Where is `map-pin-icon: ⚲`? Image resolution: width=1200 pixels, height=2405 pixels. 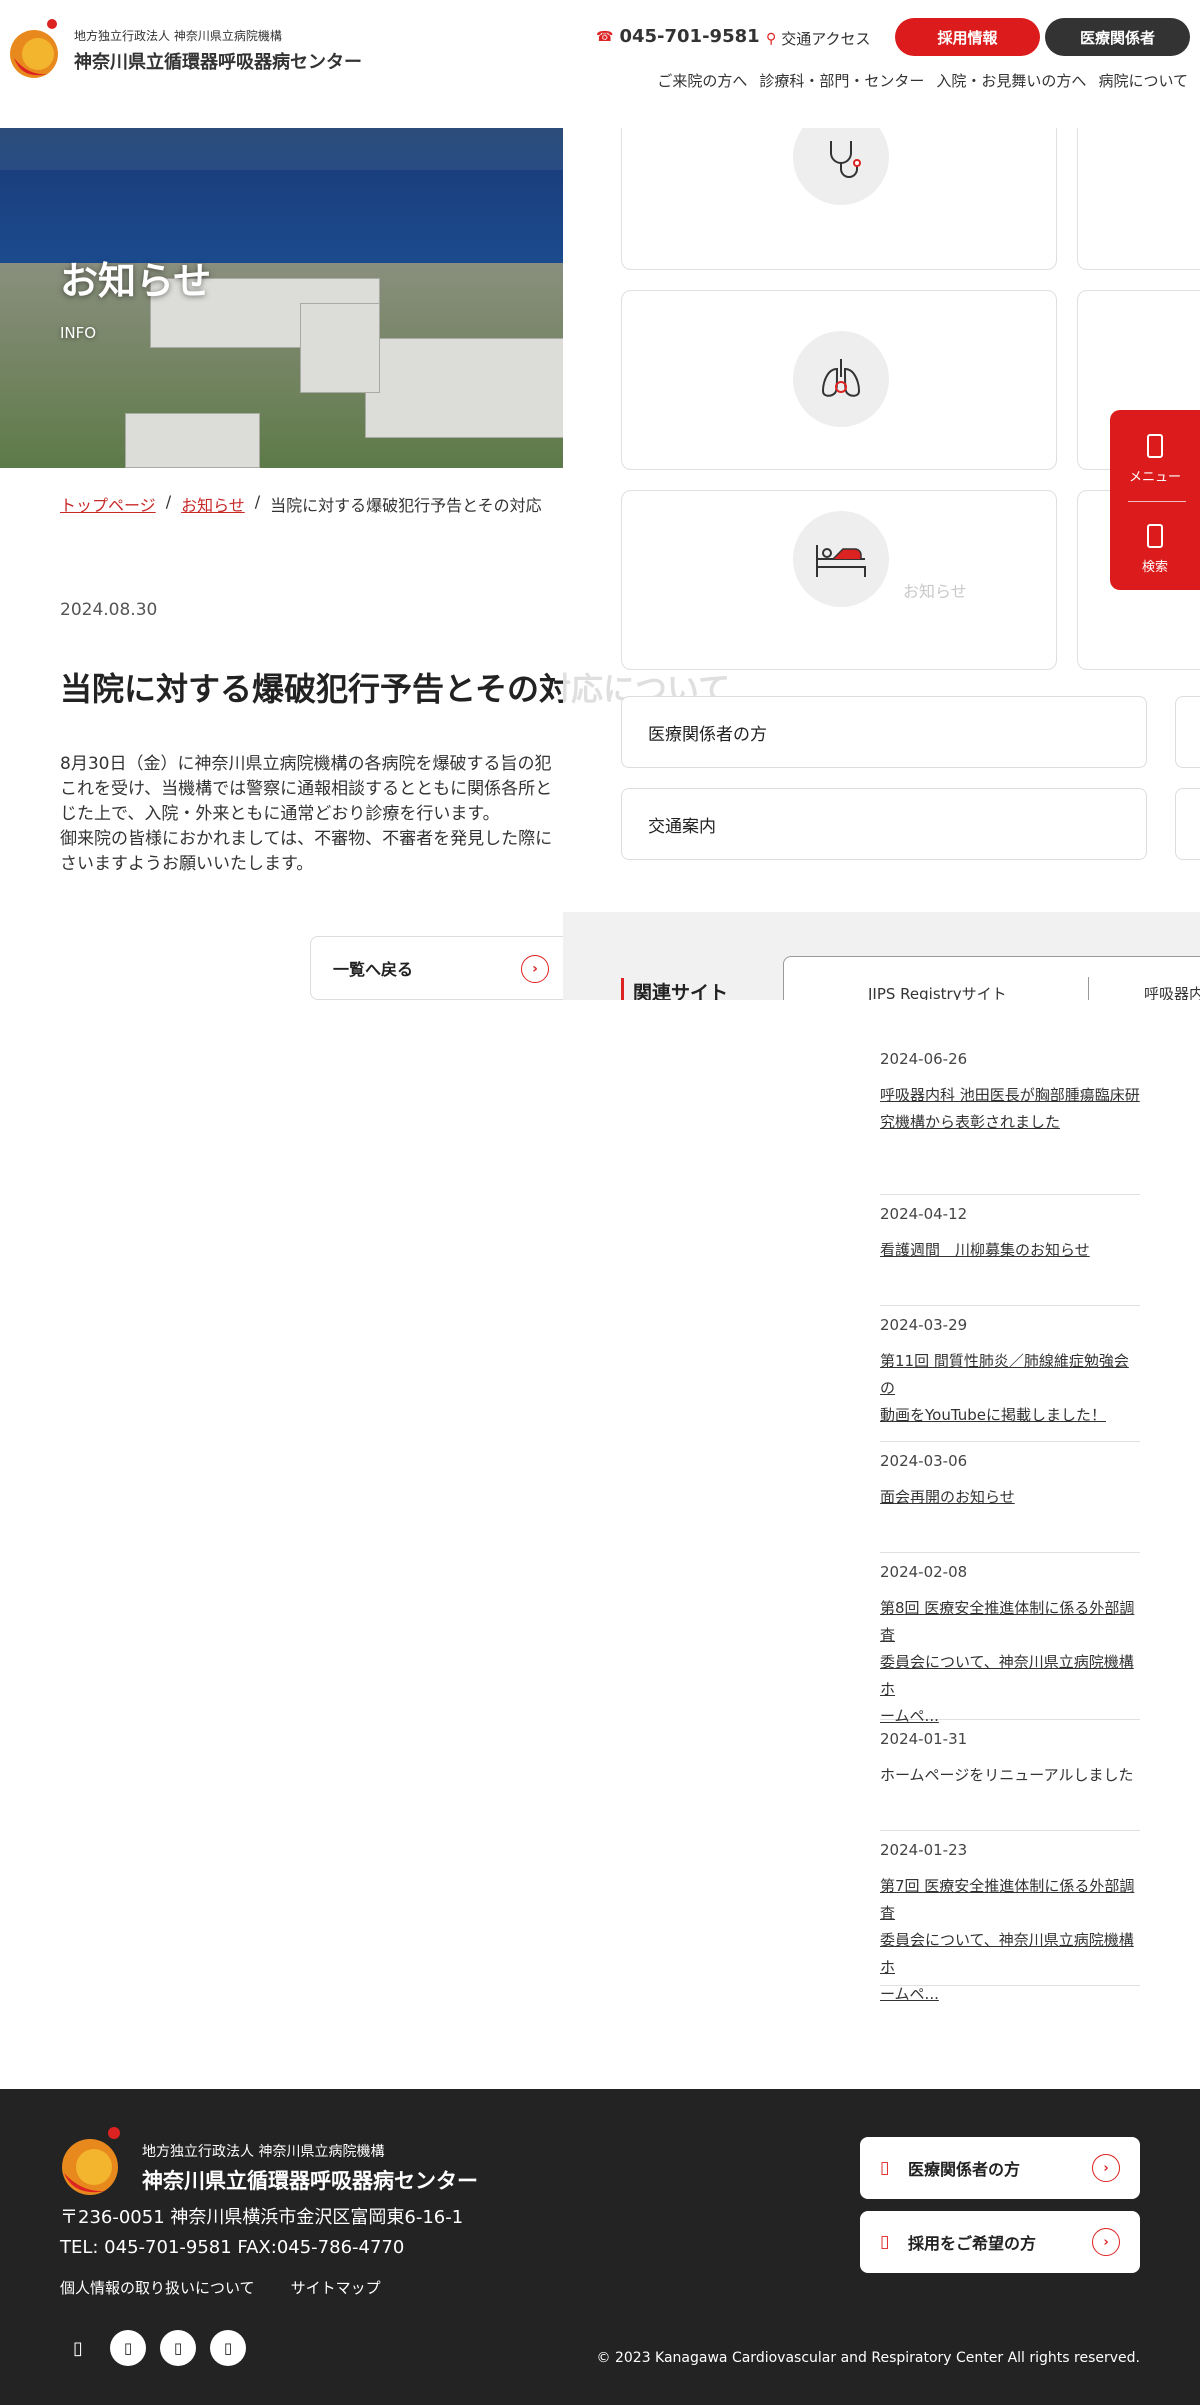
map-pin-icon: ⚲ is located at coordinates (771, 38).